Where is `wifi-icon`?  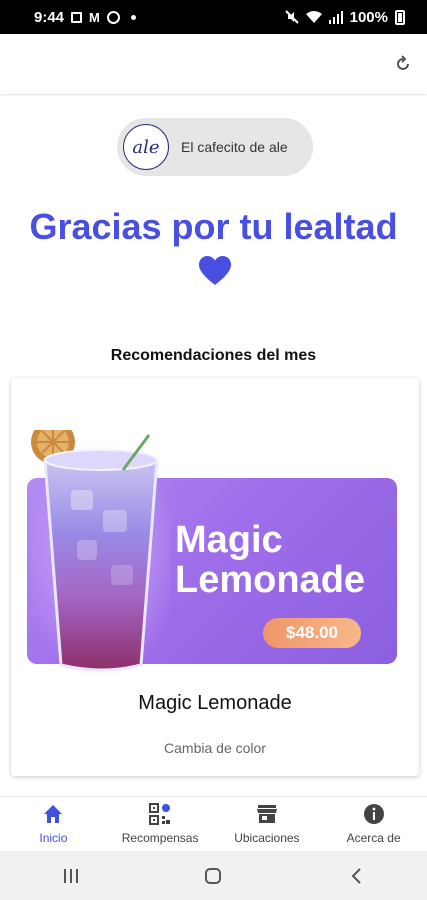
wifi-icon is located at coordinates (313, 16).